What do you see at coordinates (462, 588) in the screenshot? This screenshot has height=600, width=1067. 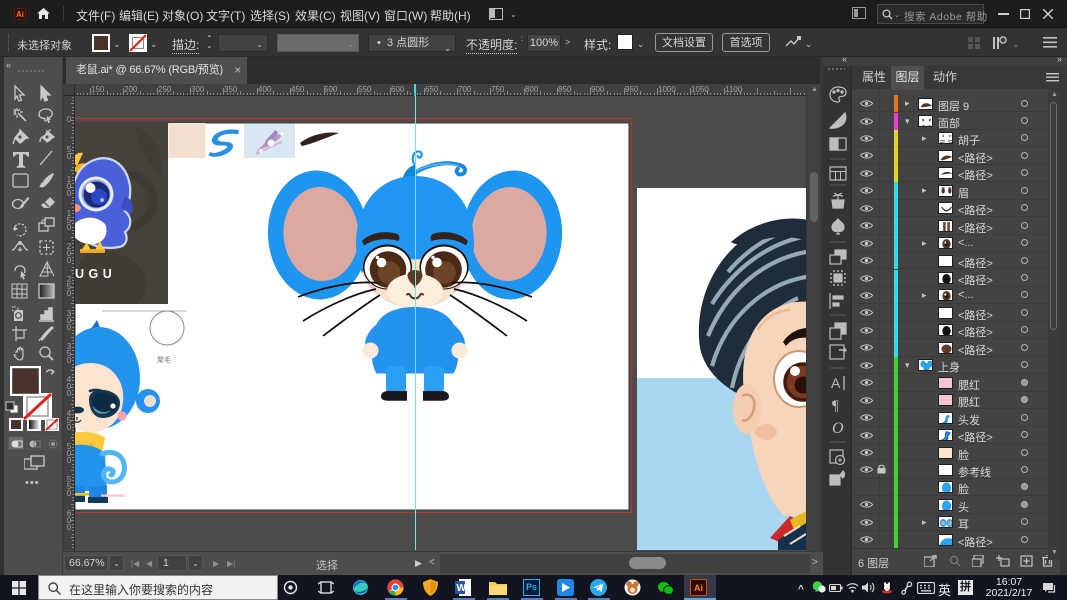 I see `svg-text: W` at bounding box center [462, 588].